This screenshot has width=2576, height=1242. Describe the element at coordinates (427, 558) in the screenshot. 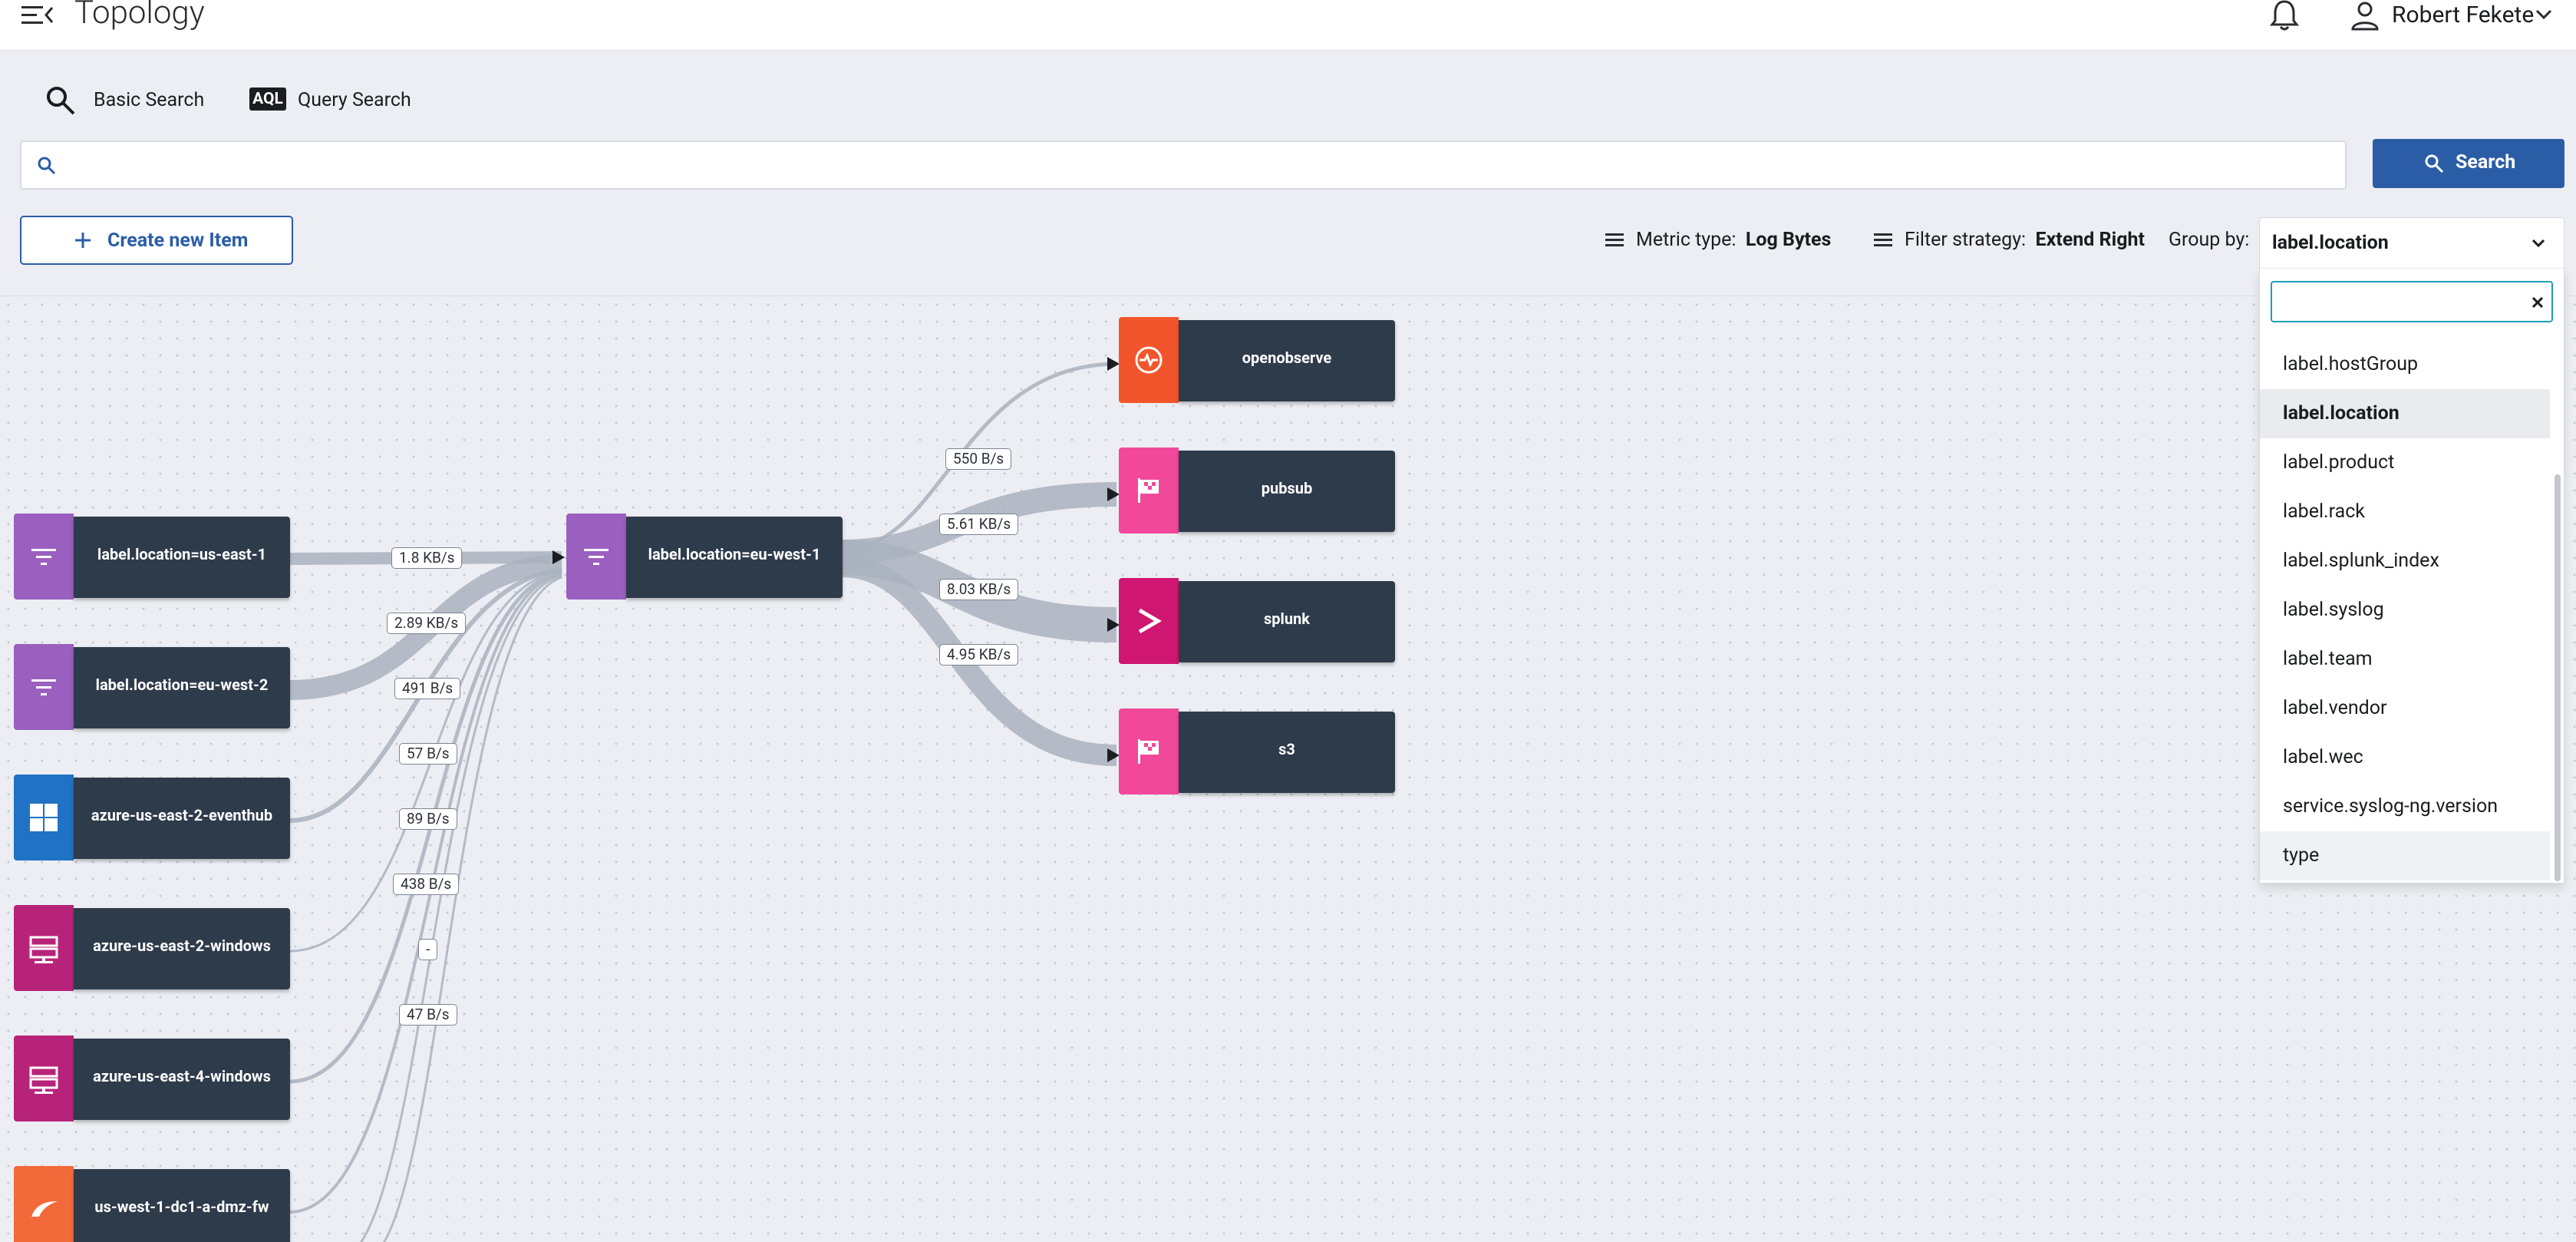

I see `edge-label: 1.8 KB/s` at that location.